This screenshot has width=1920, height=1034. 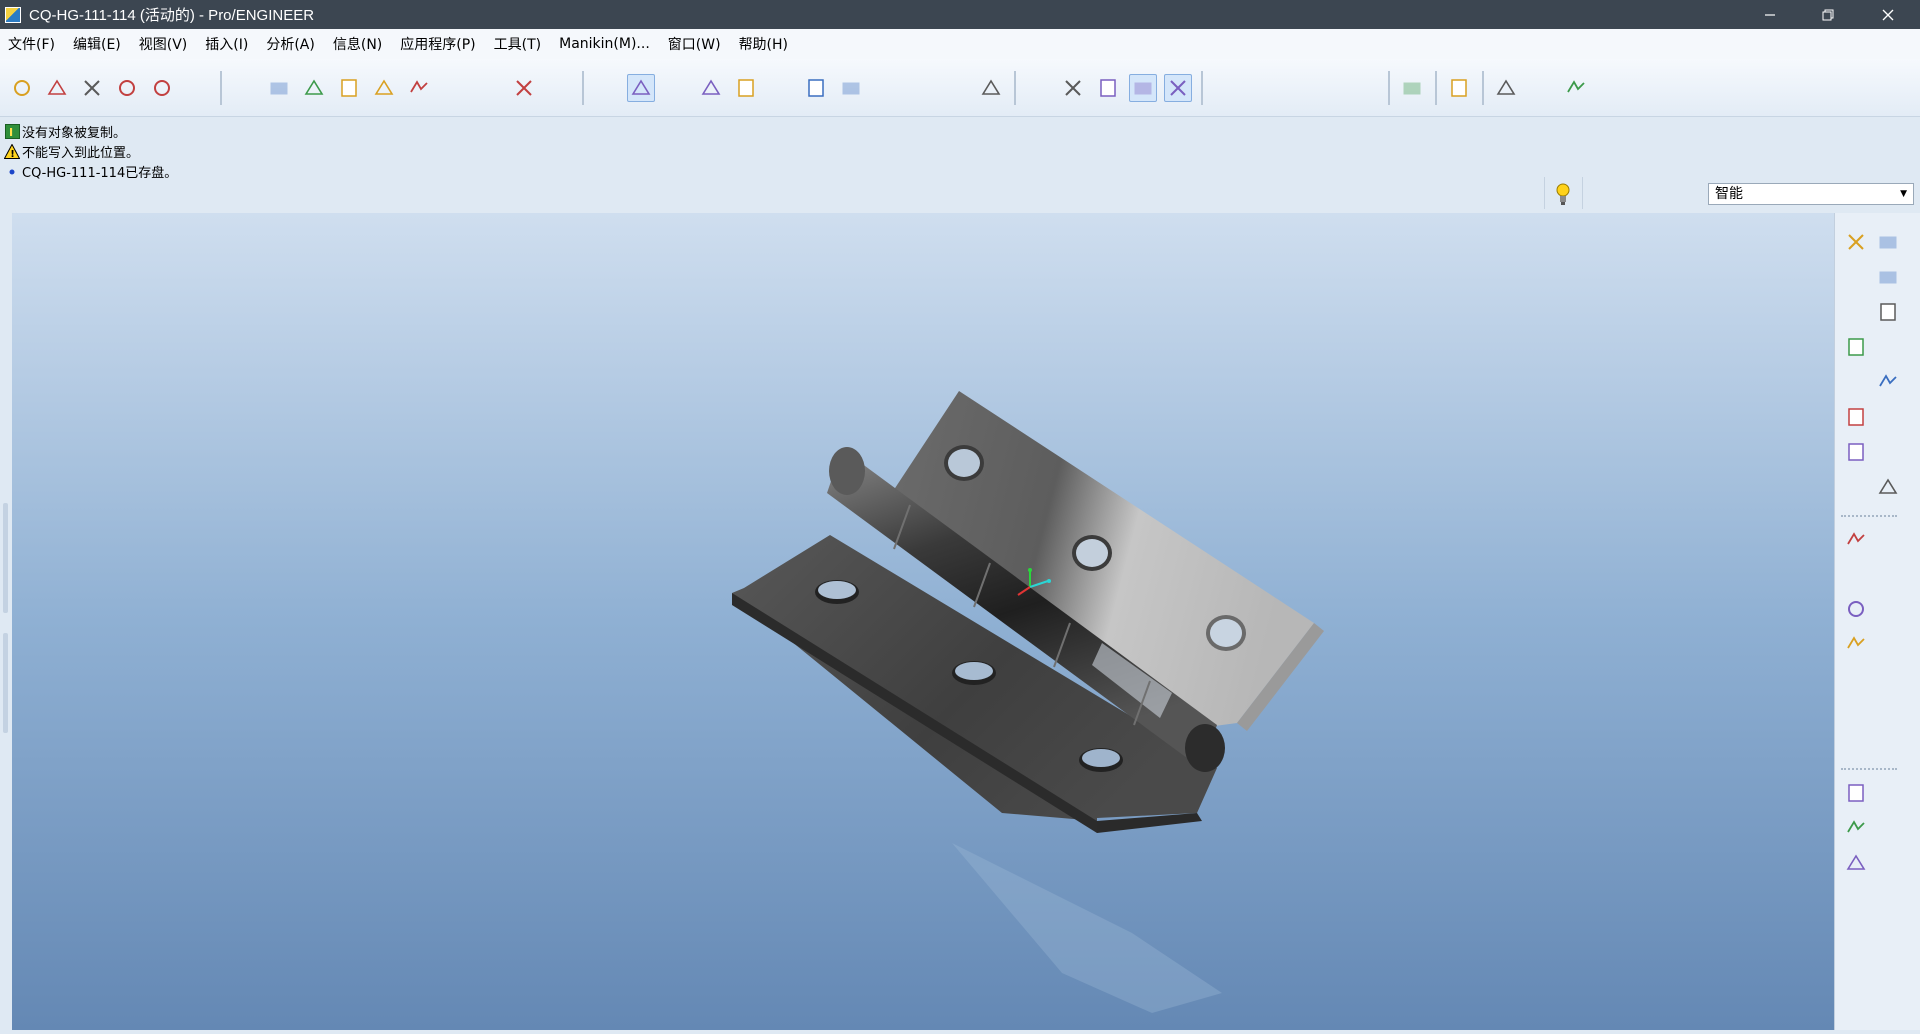 What do you see at coordinates (1888, 14) in the screenshot?
I see `close-button` at bounding box center [1888, 14].